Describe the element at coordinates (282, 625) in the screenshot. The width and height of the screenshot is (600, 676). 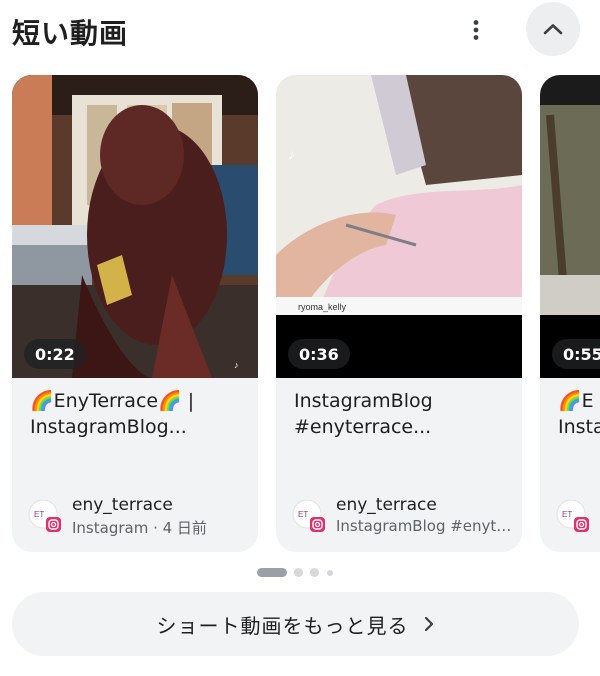
I see `show-more-label: ショート動画をもっと見る` at that location.